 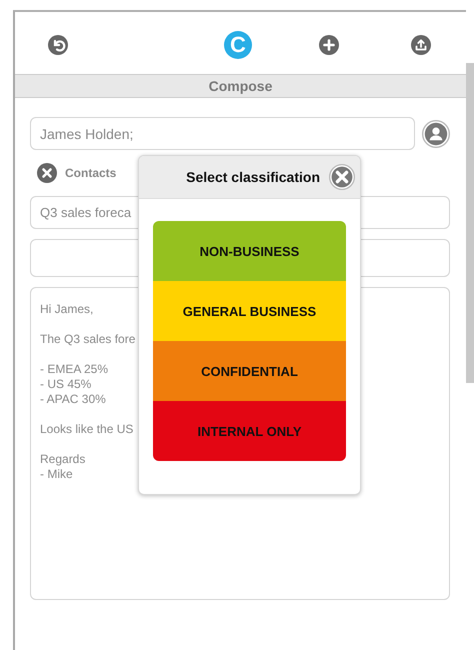 What do you see at coordinates (63, 467) in the screenshot?
I see `message-paragraph: Regards - Mike` at bounding box center [63, 467].